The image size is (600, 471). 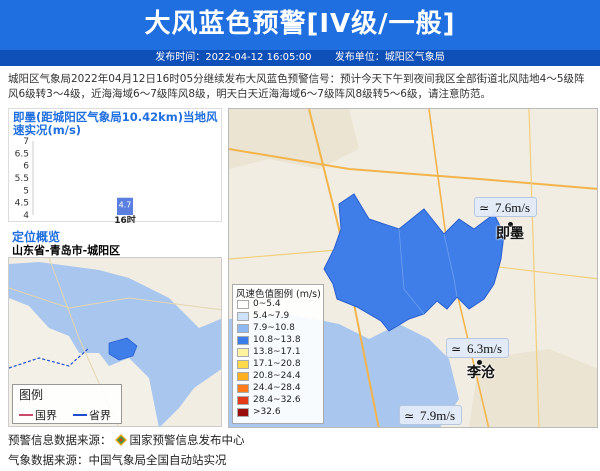 What do you see at coordinates (277, 364) in the screenshot?
I see `wind-legend-label: 17.1~20.8` at bounding box center [277, 364].